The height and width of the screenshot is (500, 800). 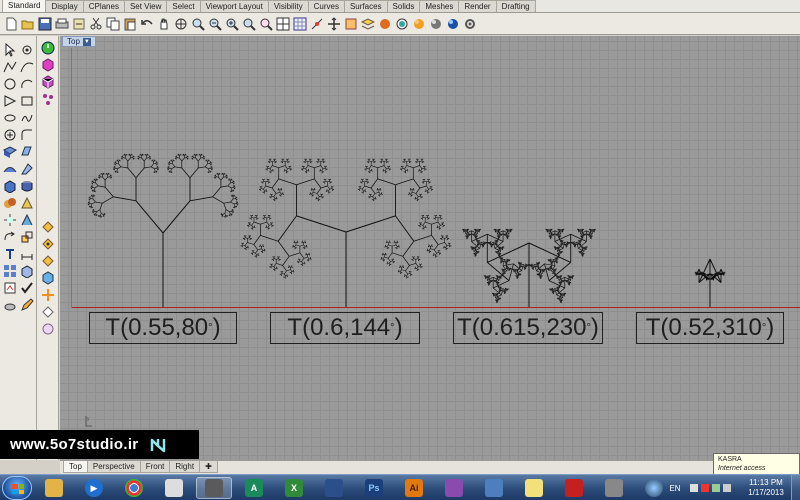 I want to click on cylinder-icon, so click(x=27, y=186).